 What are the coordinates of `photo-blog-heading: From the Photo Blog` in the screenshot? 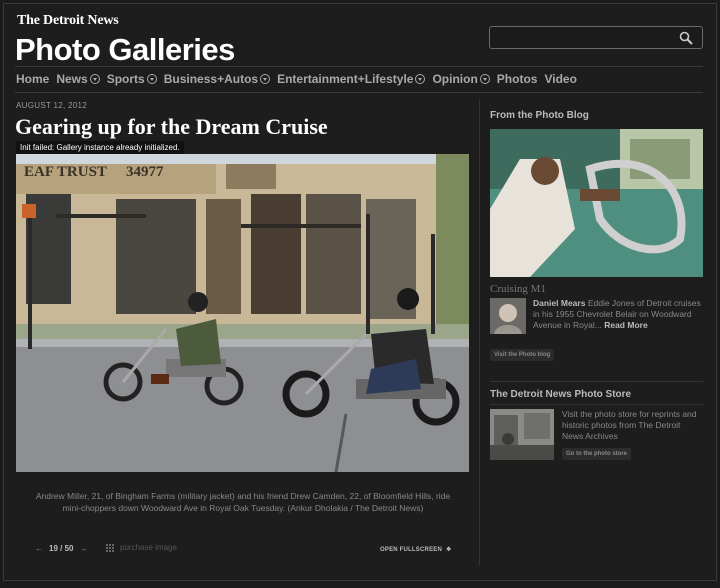 It's located at (539, 115).